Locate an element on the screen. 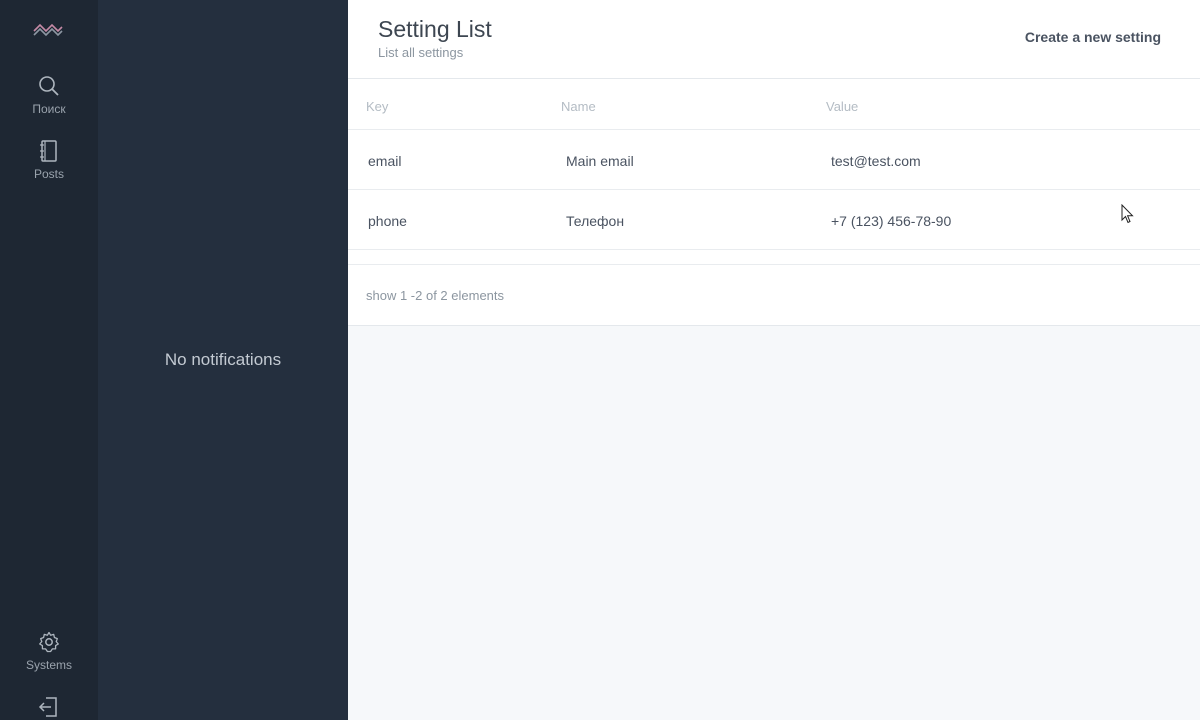 The width and height of the screenshot is (1200, 720). rail-item-search: Поиск is located at coordinates (49, 95).